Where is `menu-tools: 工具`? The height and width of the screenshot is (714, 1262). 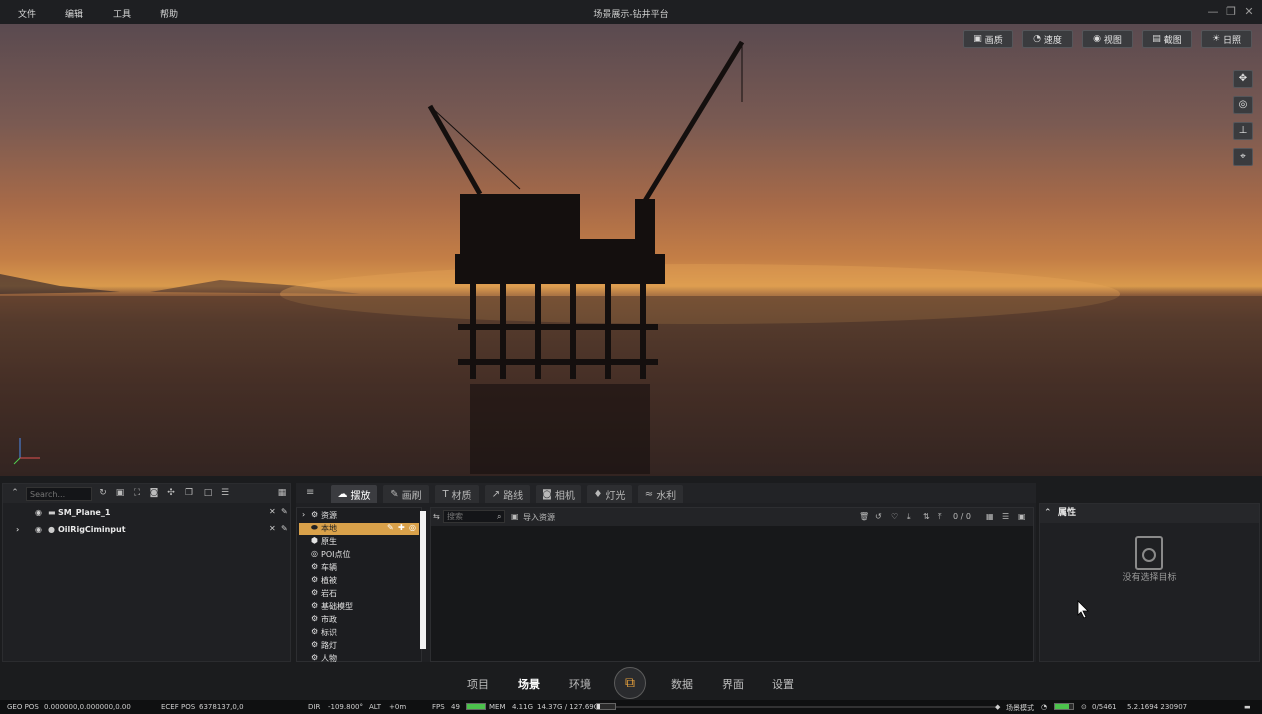 menu-tools: 工具 is located at coordinates (122, 13).